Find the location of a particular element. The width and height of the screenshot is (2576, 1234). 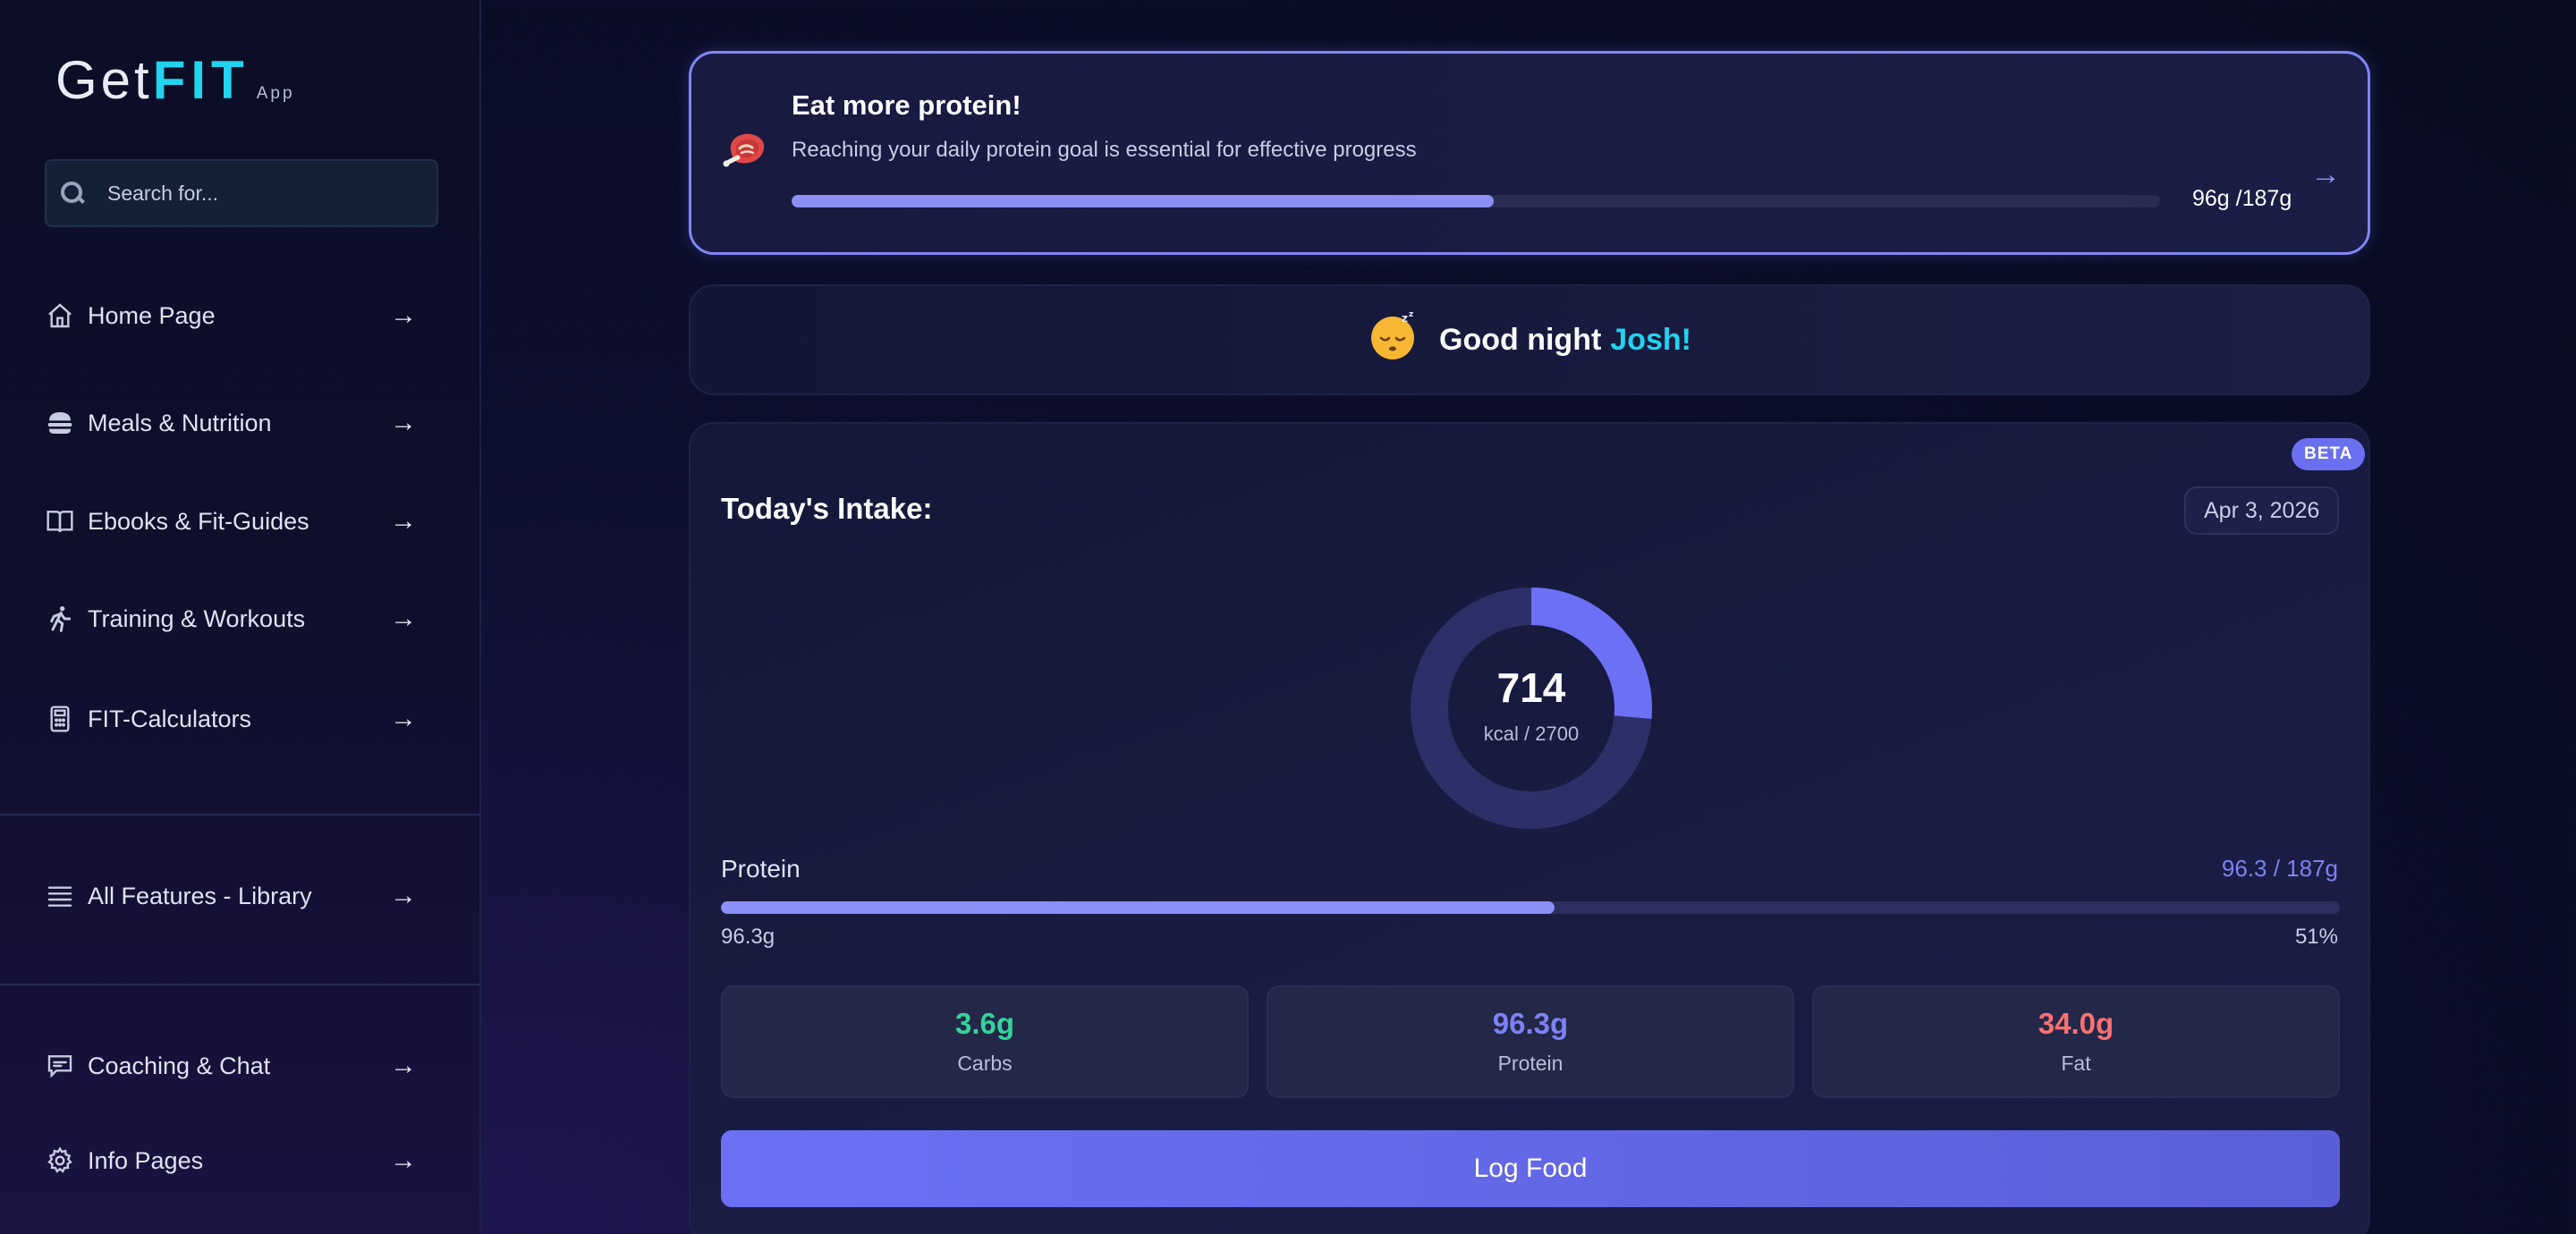

protein-progress-bar is located at coordinates (1476, 201).